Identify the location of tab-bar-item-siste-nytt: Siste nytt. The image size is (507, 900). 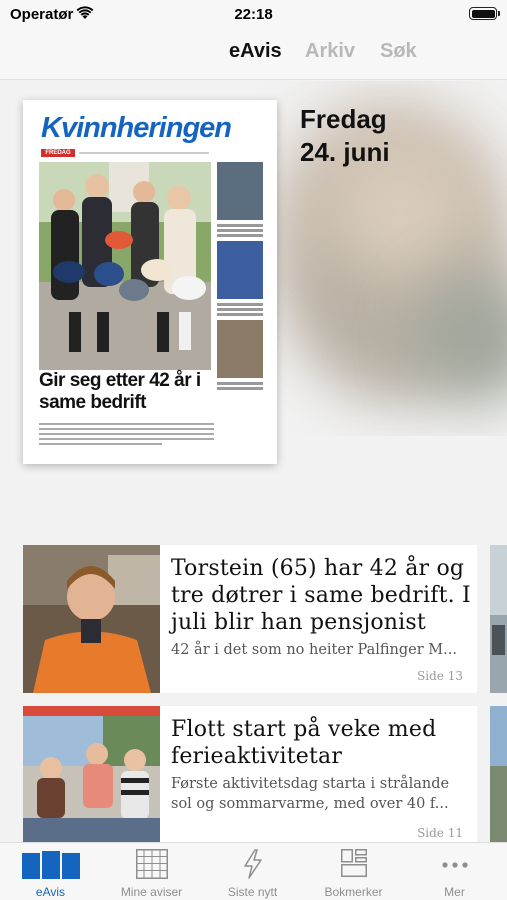
(252, 871).